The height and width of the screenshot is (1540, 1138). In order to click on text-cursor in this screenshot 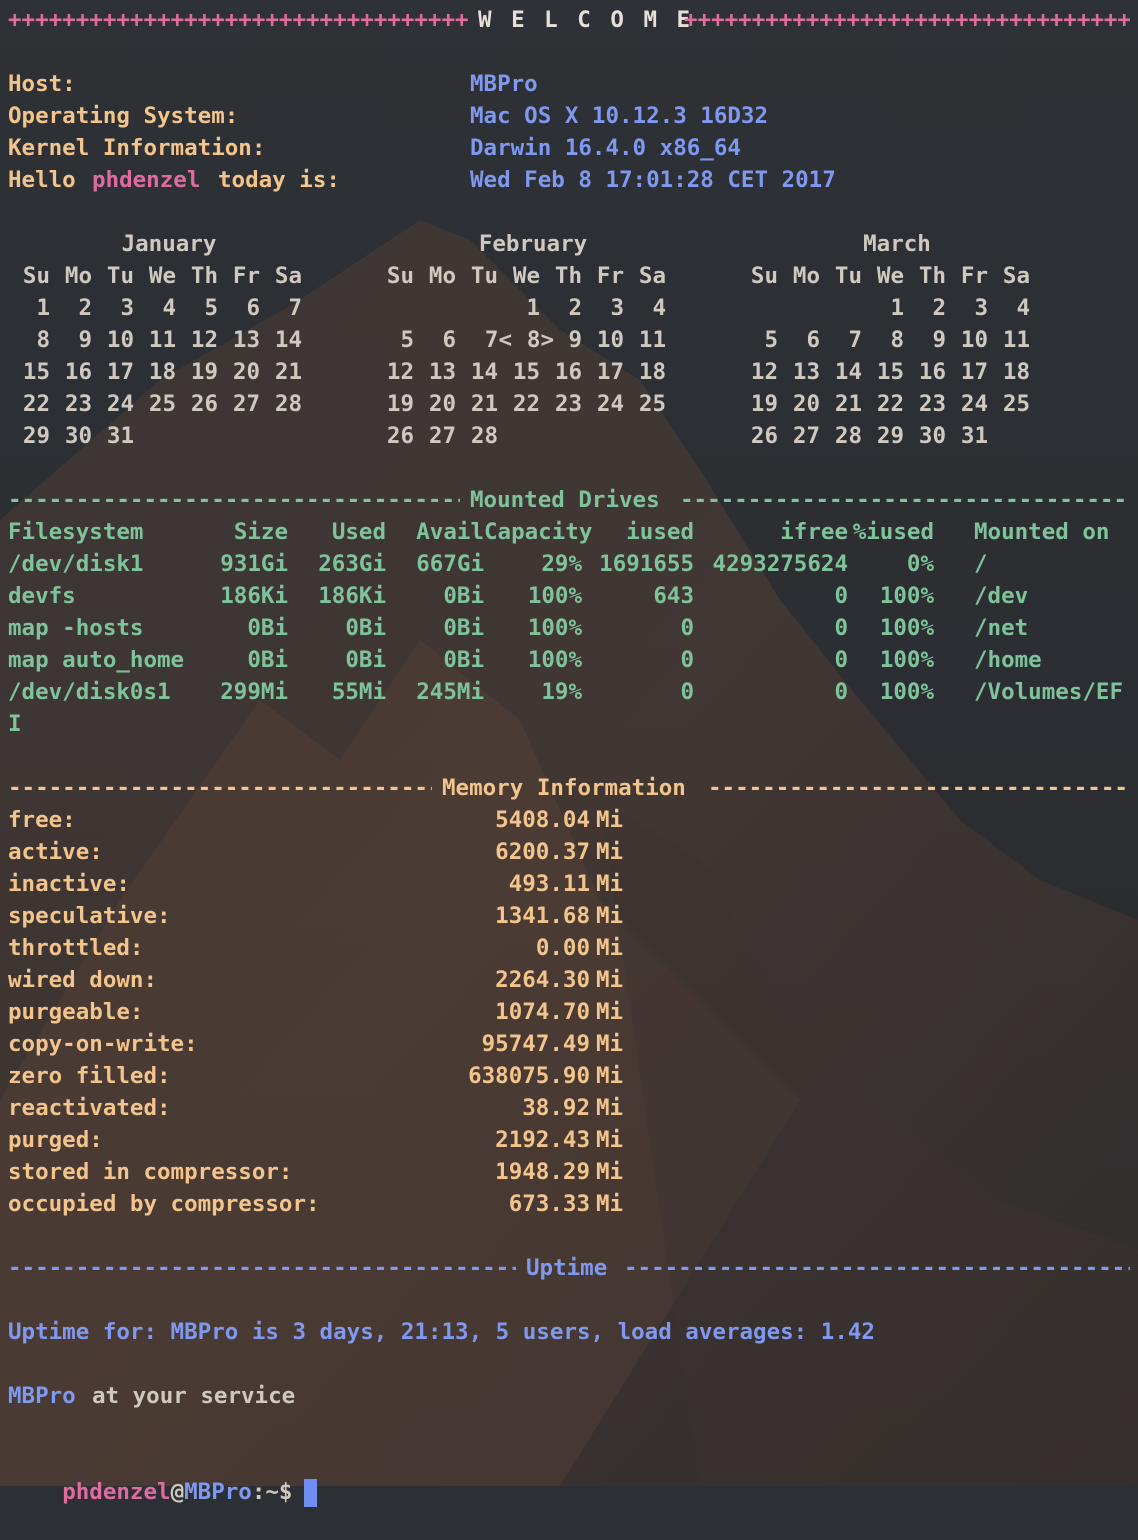, I will do `click(311, 1492)`.